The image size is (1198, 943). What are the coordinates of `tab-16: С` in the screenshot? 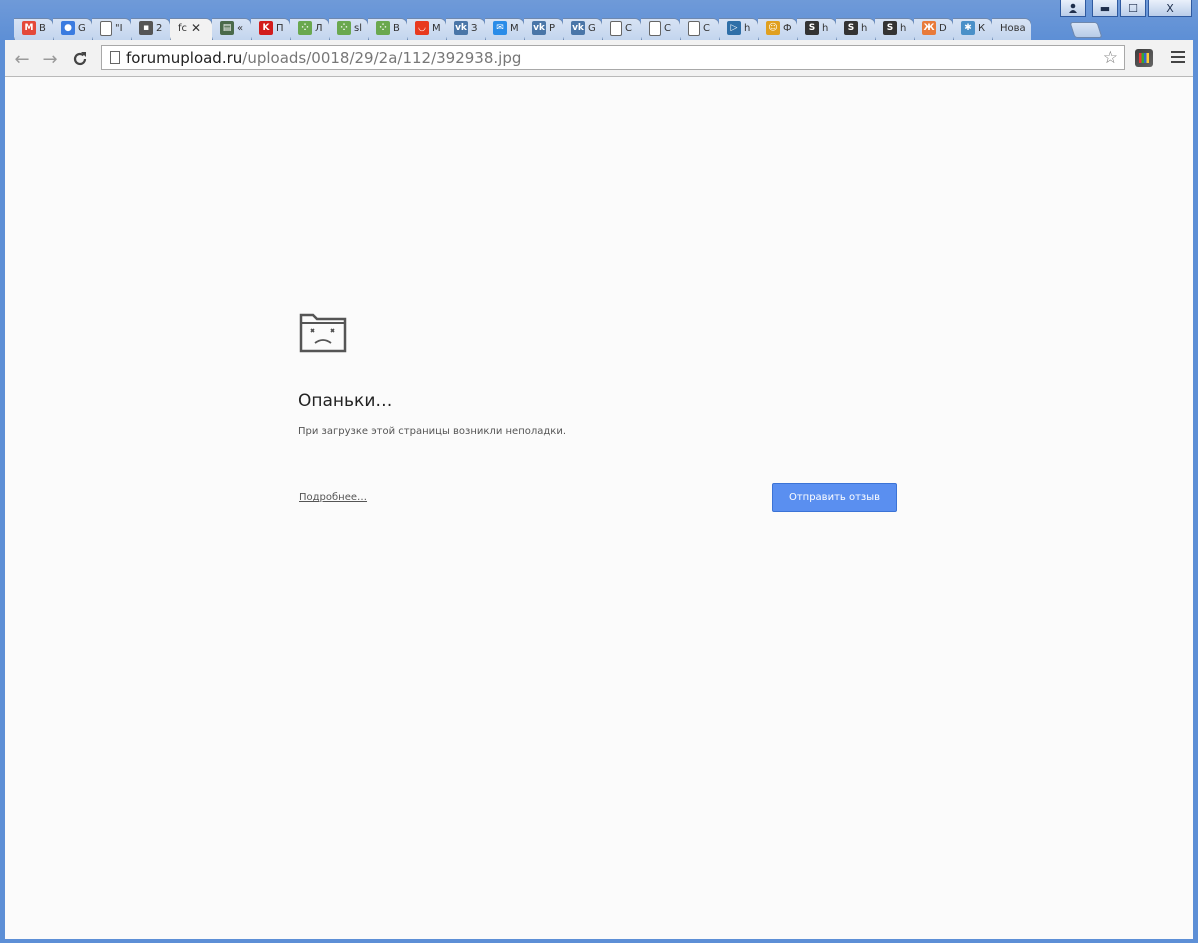 It's located at (660, 28).